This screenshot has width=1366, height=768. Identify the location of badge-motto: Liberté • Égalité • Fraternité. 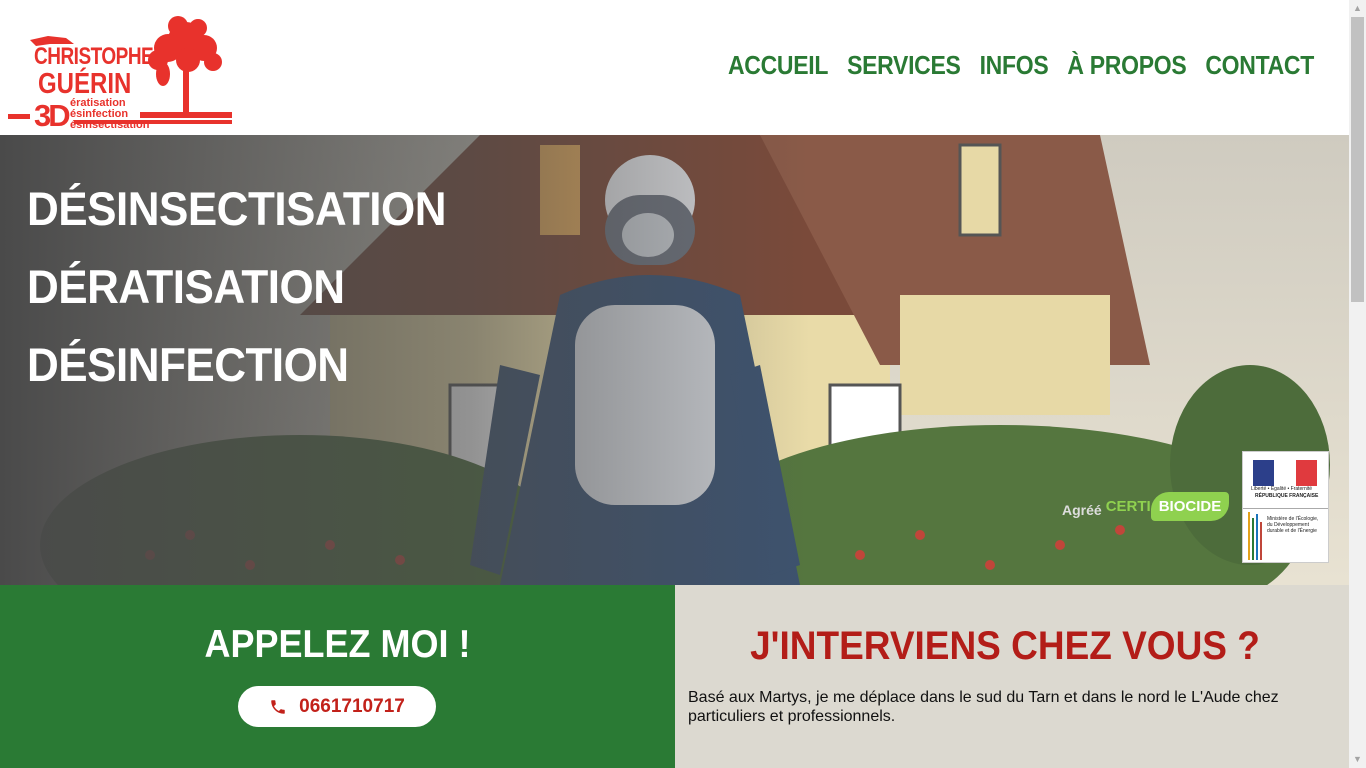
(1282, 489).